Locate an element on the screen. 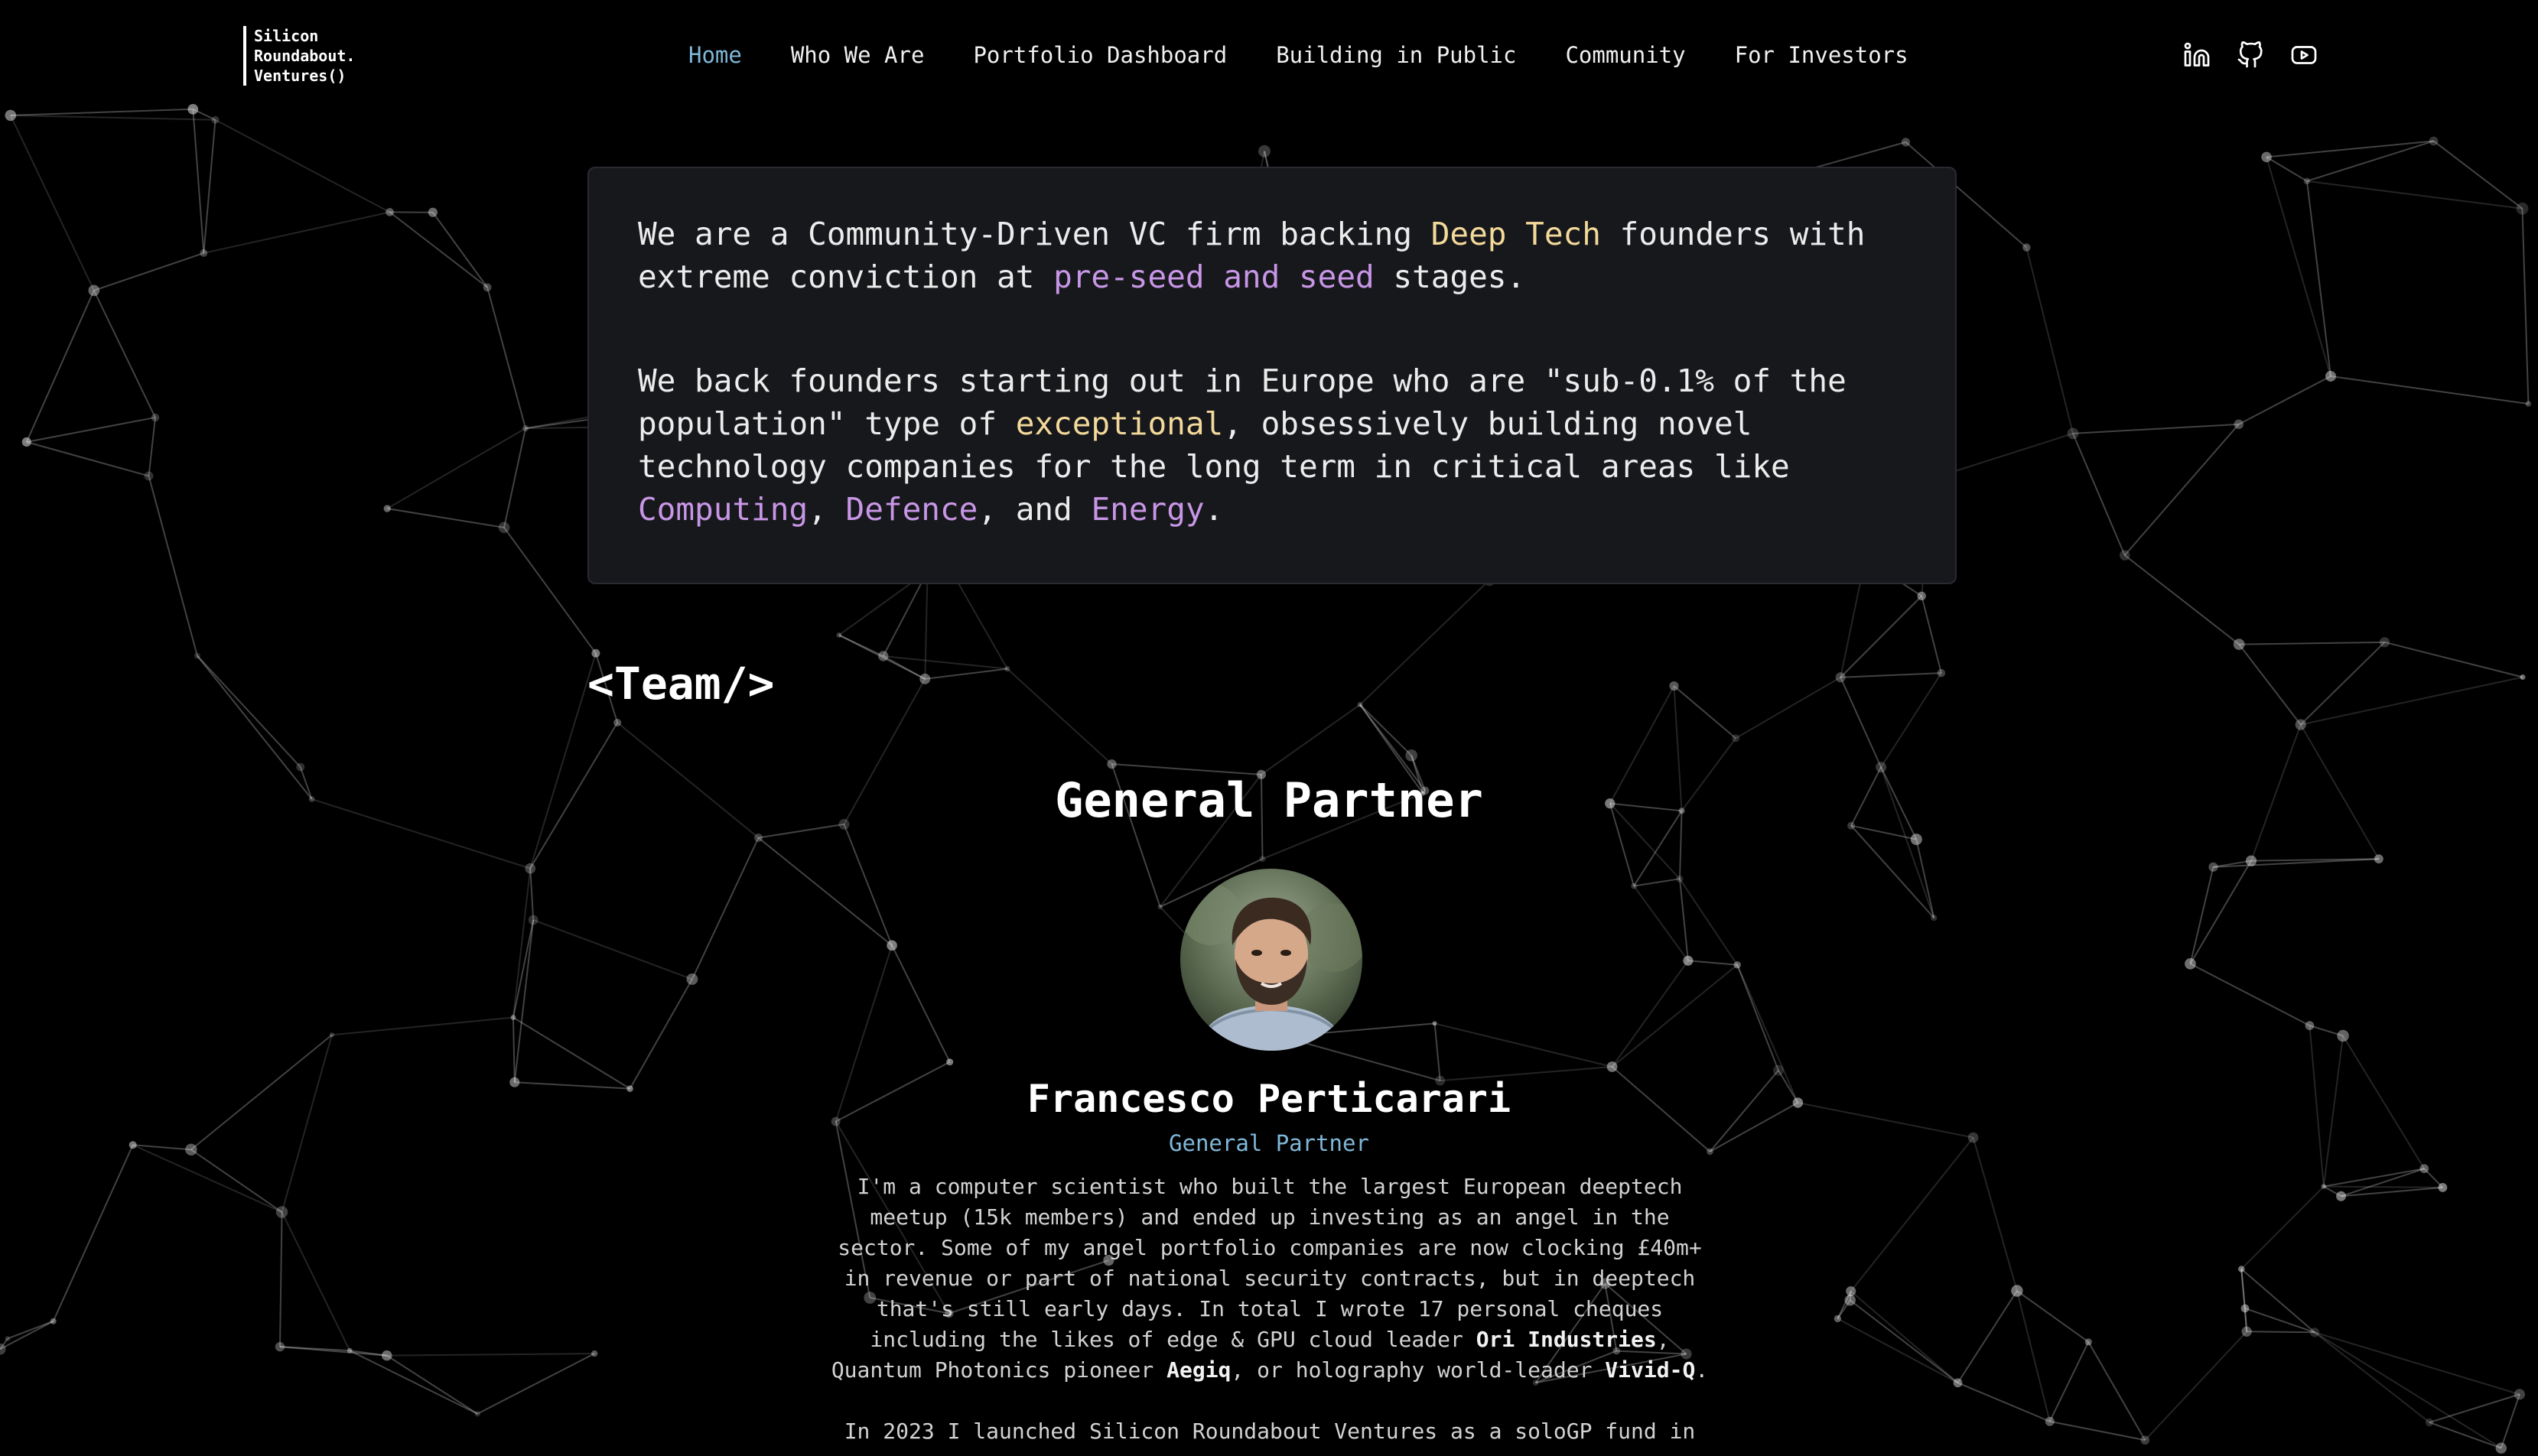 Image resolution: width=2538 pixels, height=1456 pixels. nav-portfolio-dashboard: Portfolio Dashboard is located at coordinates (1100, 55).